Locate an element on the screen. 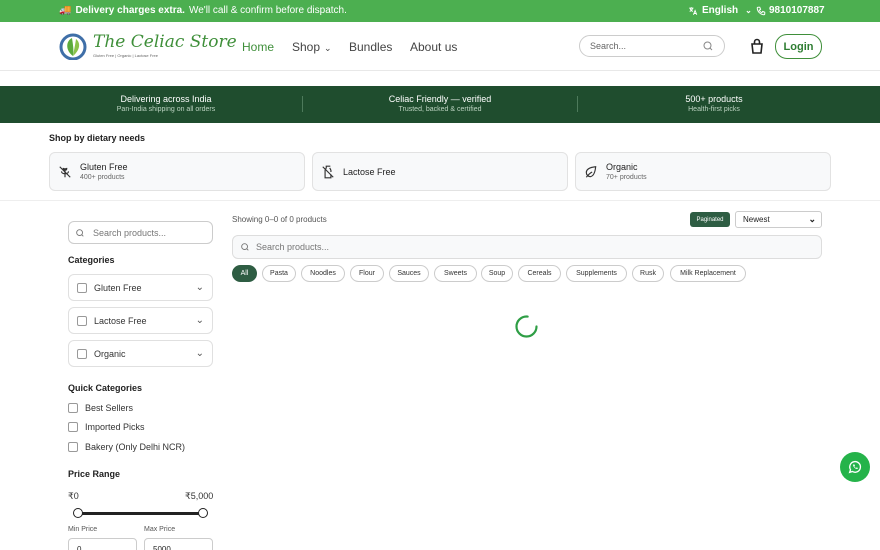 This screenshot has width=880, height=550. band-title: Celiac Friendly — verified is located at coordinates (440, 99).